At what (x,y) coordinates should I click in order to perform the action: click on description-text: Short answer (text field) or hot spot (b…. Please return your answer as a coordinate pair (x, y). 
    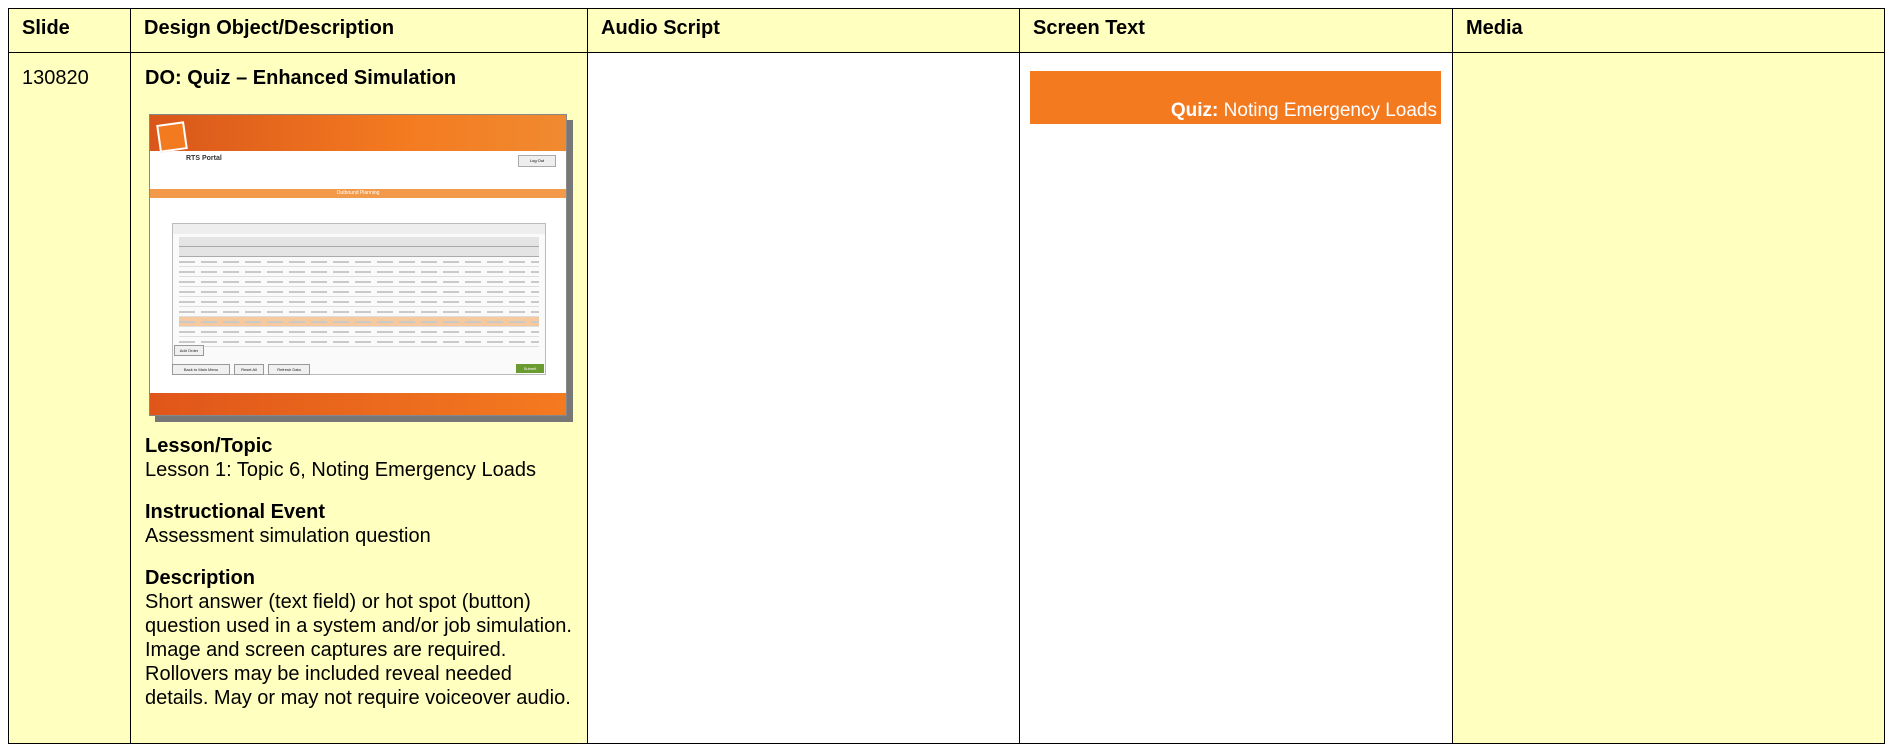
    Looking at the image, I should click on (358, 650).